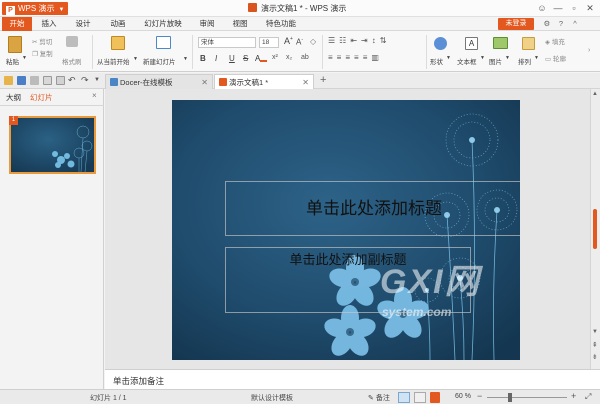 This screenshot has width=600, height=404. I want to click on save-icon, so click(21, 80).